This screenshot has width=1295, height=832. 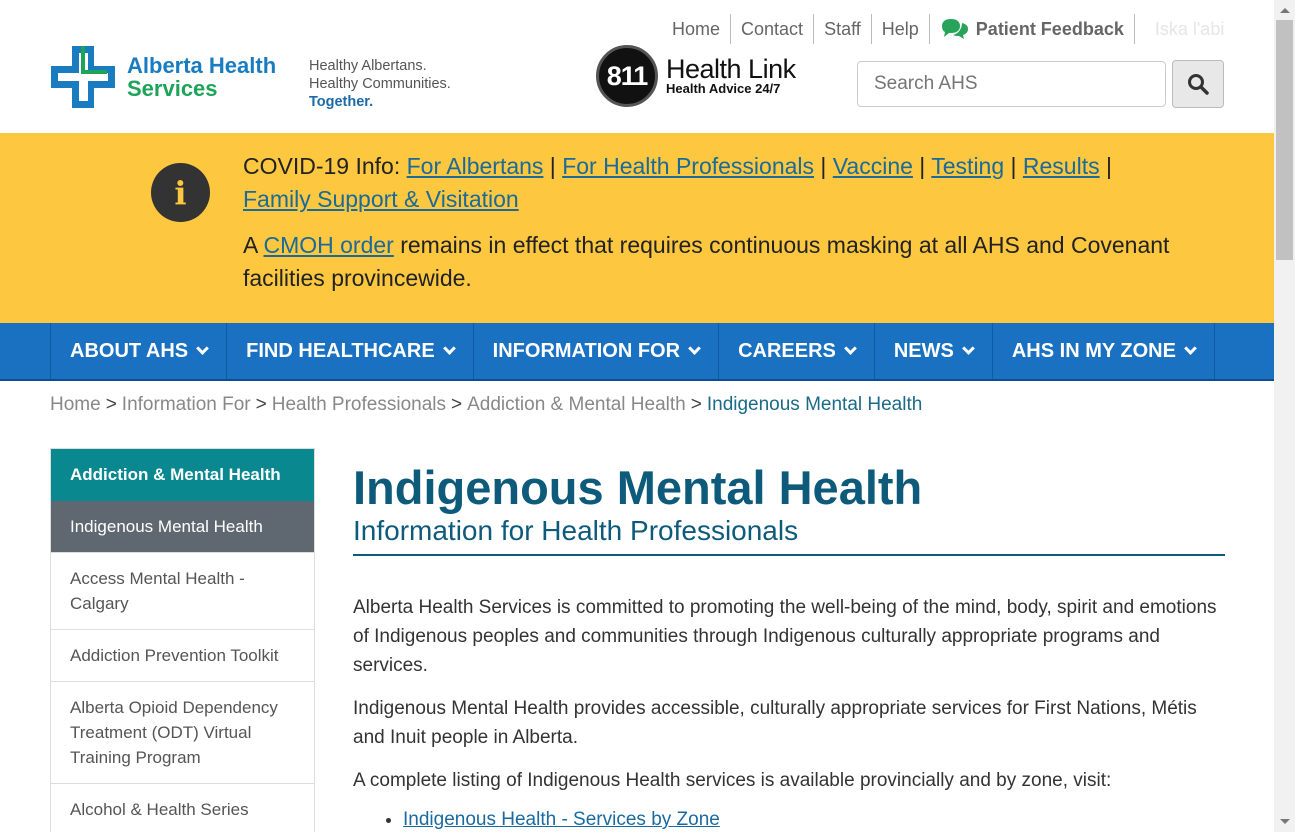 I want to click on health-link-text: Health Link Health Advice 24/7, so click(x=731, y=76).